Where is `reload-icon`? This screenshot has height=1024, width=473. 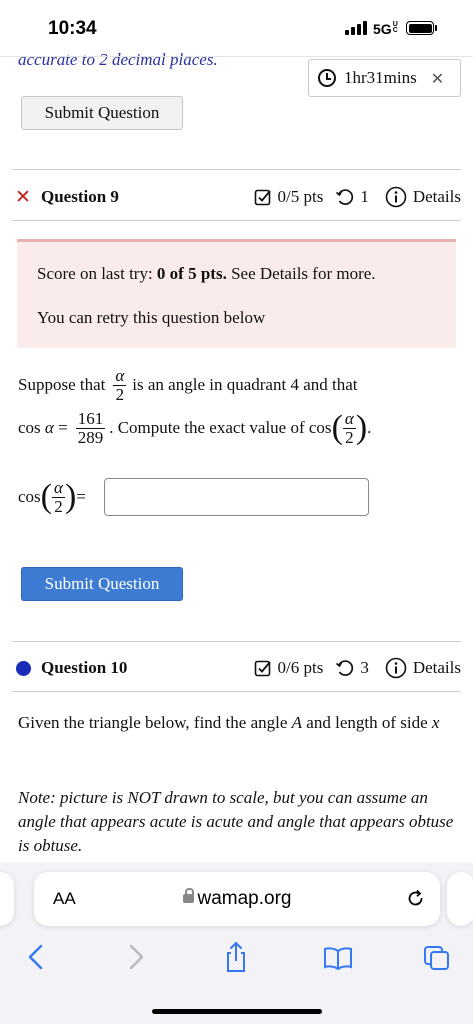 reload-icon is located at coordinates (416, 899).